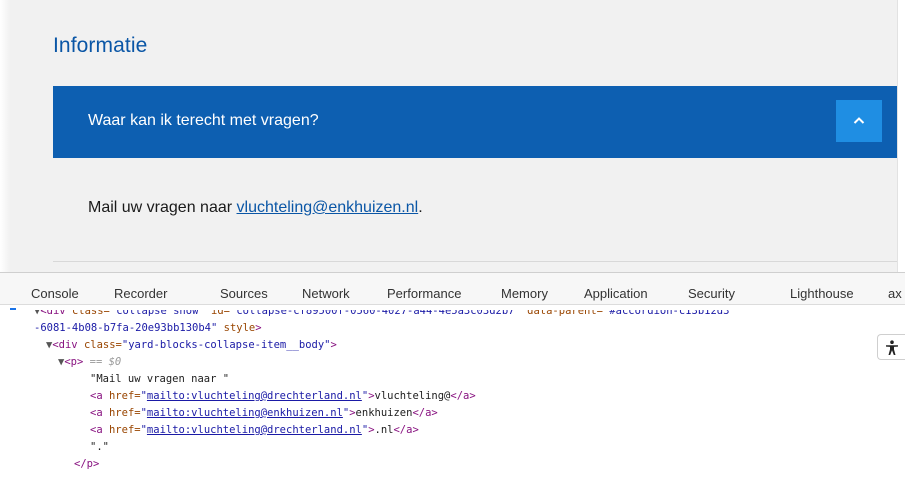  What do you see at coordinates (561, 311) in the screenshot?
I see `attr-name: data-parent=` at bounding box center [561, 311].